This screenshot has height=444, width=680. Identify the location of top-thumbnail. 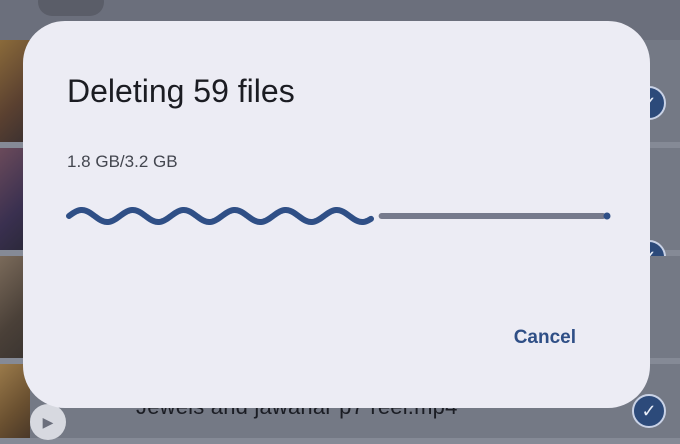
(71, 8).